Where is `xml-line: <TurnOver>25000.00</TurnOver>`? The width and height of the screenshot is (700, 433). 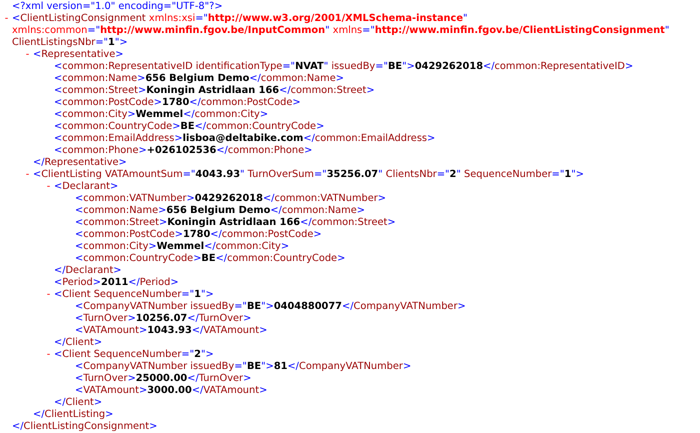
xml-line: <TurnOver>25000.00</TurnOver> is located at coordinates (163, 379).